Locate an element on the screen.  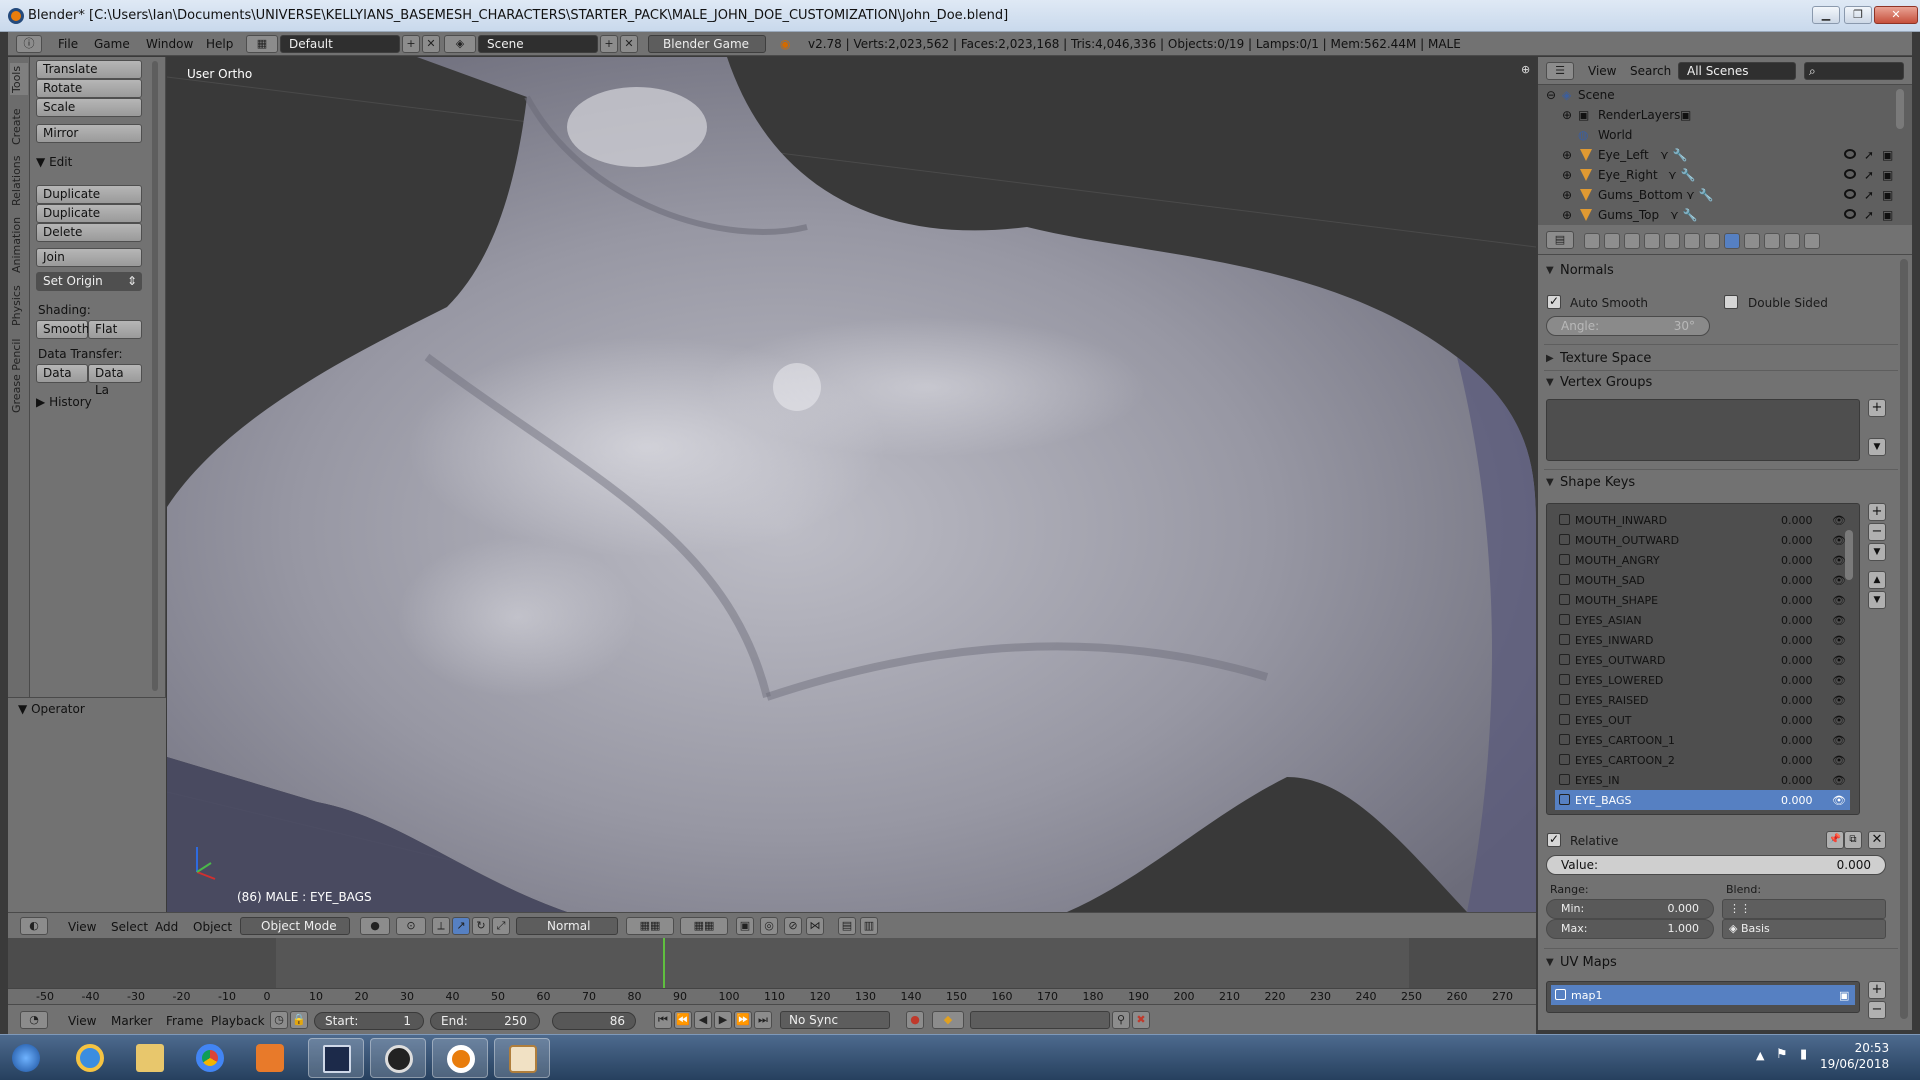
translate-manipulator-icon: ↗ is located at coordinates (461, 926).